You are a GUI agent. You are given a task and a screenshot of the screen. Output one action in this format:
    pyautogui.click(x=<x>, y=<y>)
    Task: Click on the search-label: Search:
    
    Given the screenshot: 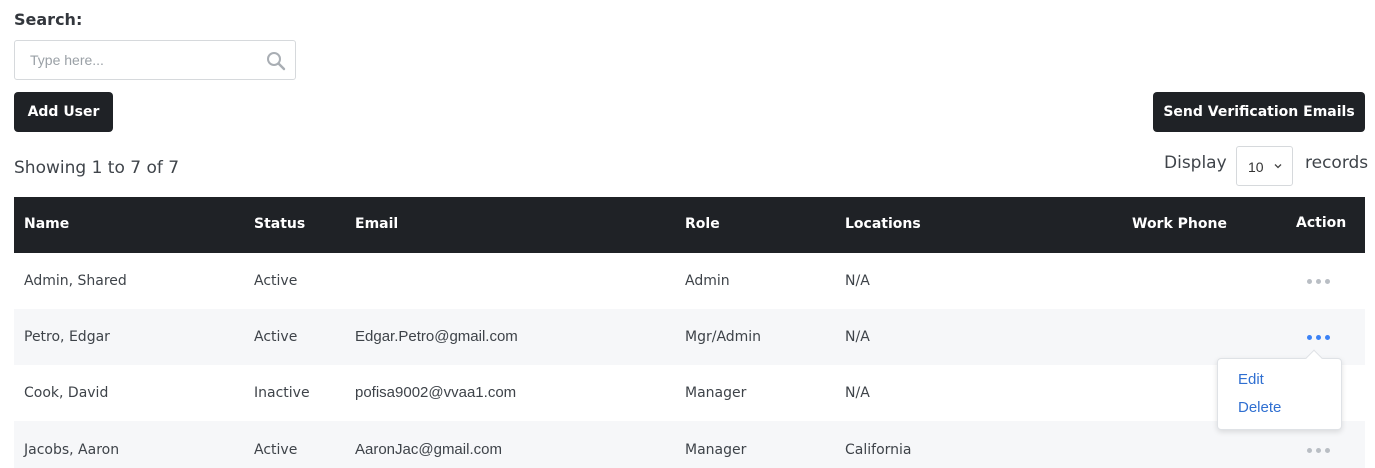 What is the action you would take?
    pyautogui.click(x=48, y=19)
    